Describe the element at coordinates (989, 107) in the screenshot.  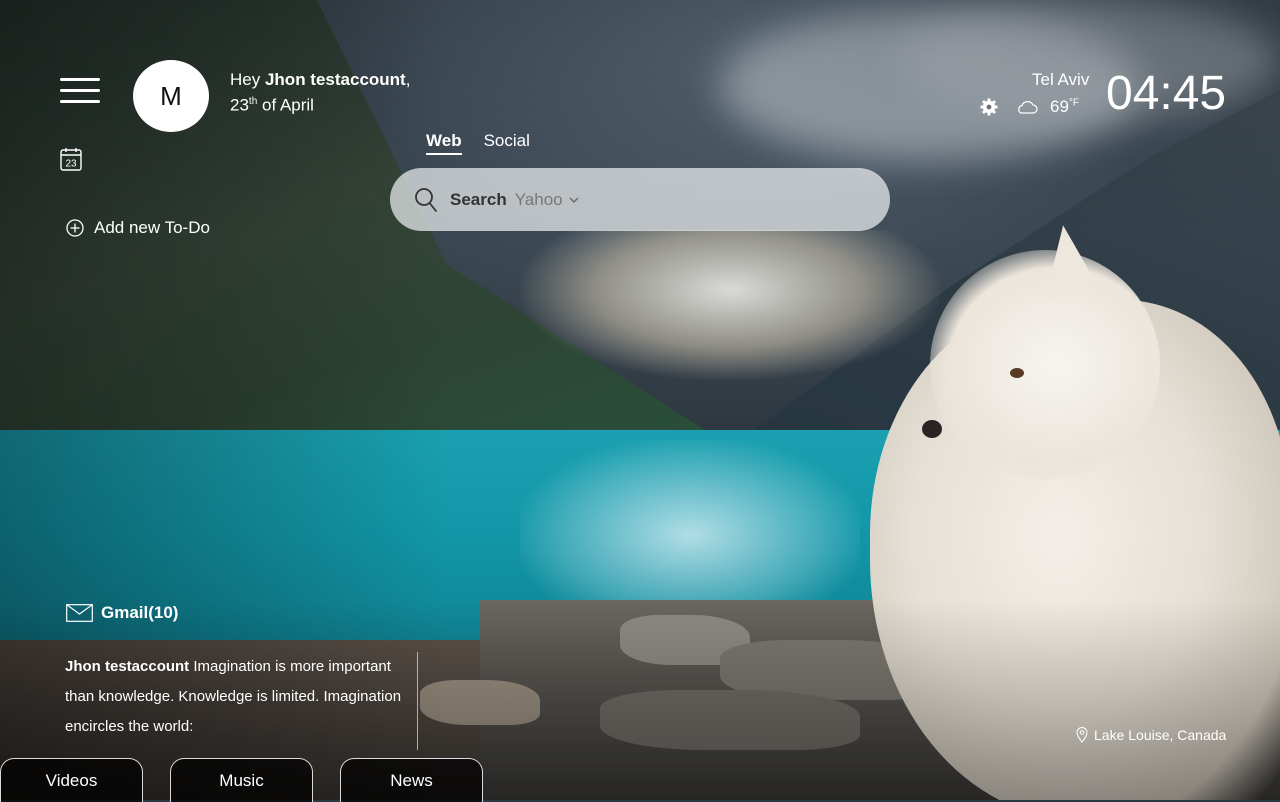
I see `gear-icon` at that location.